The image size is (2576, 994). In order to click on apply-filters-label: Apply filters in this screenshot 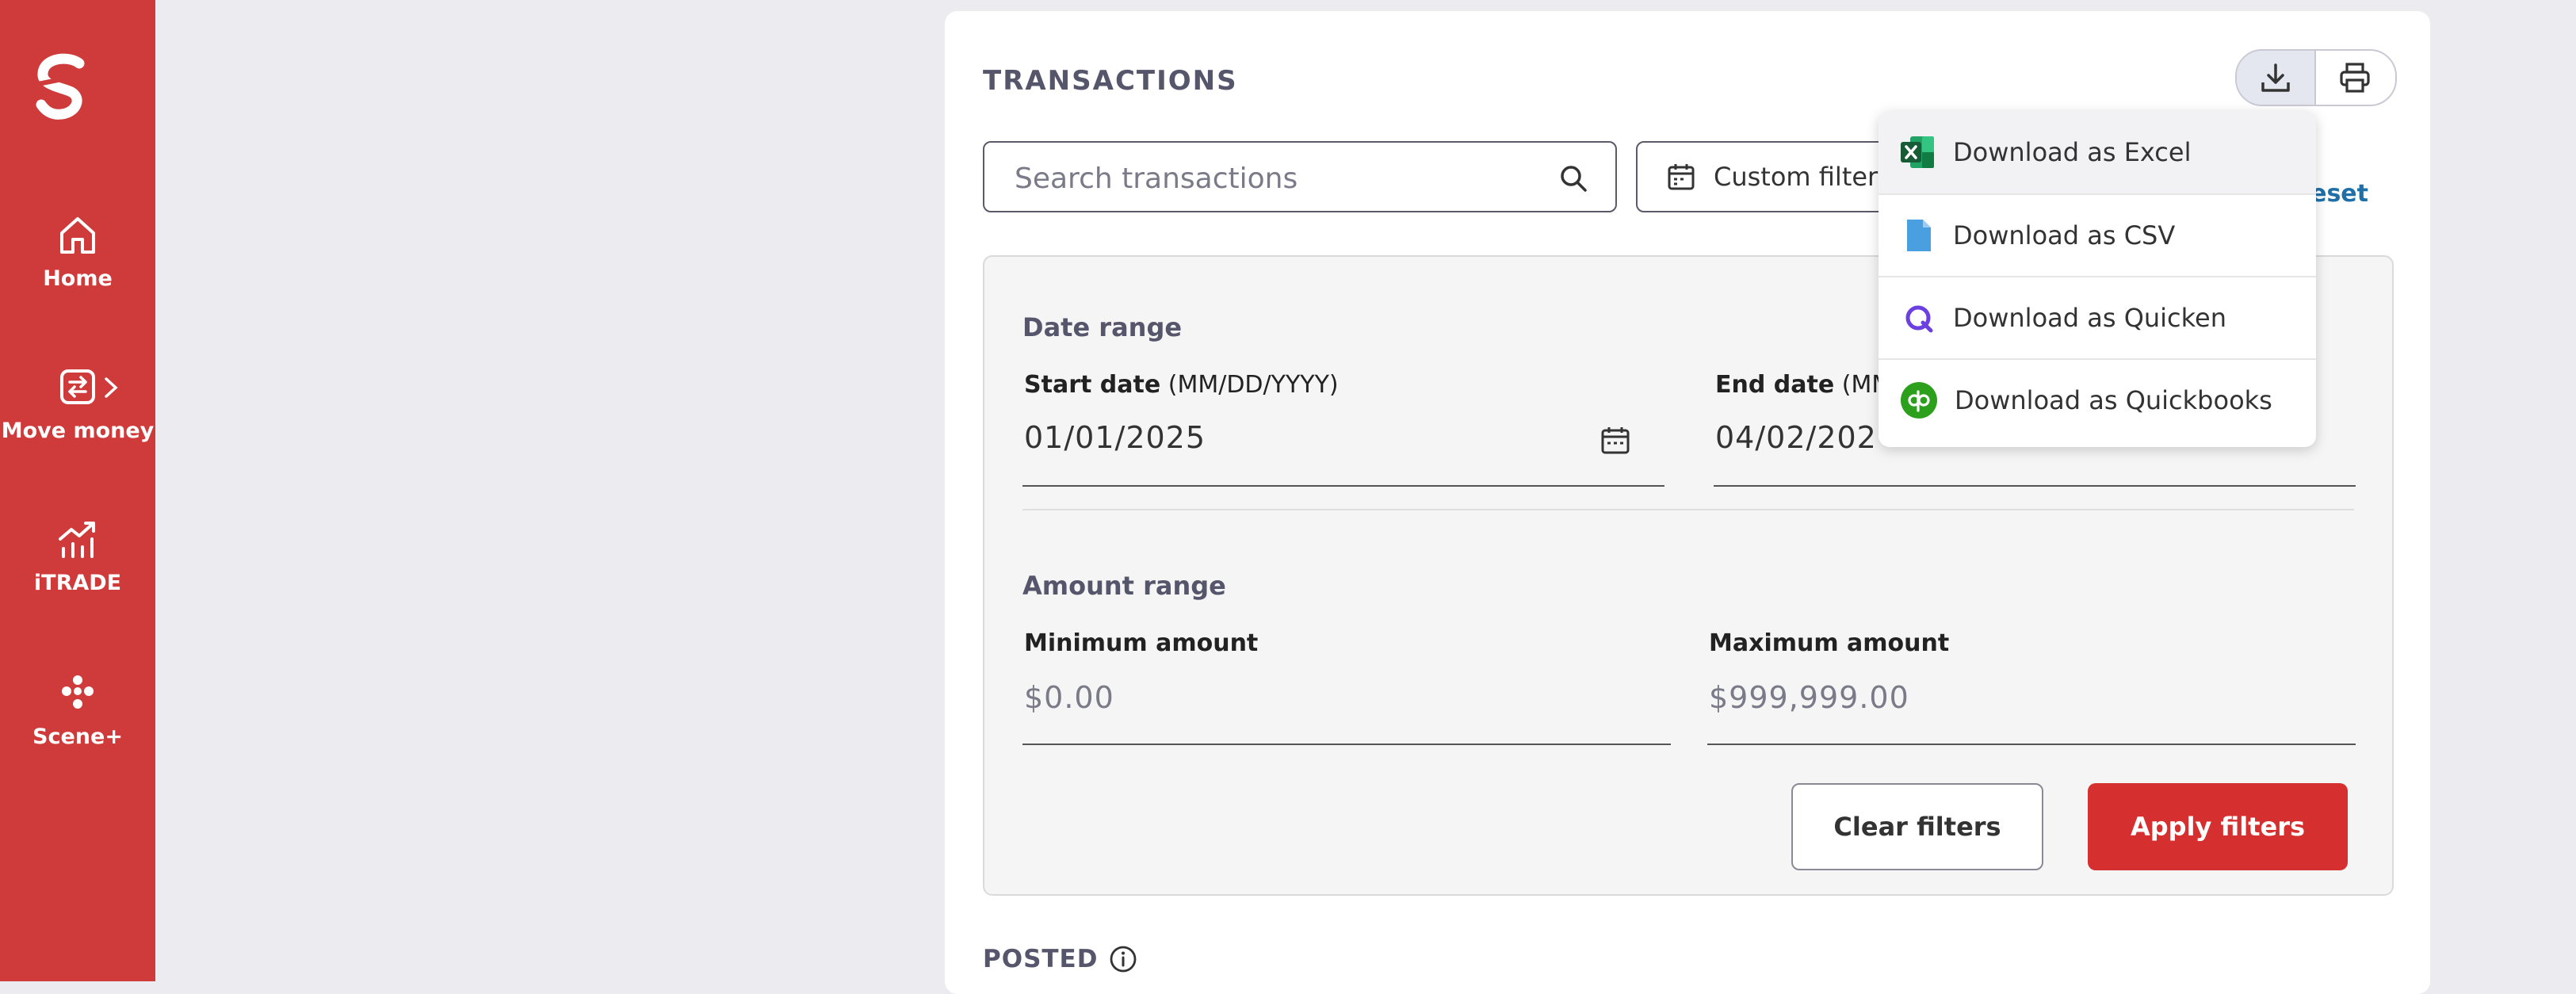, I will do `click(2218, 827)`.